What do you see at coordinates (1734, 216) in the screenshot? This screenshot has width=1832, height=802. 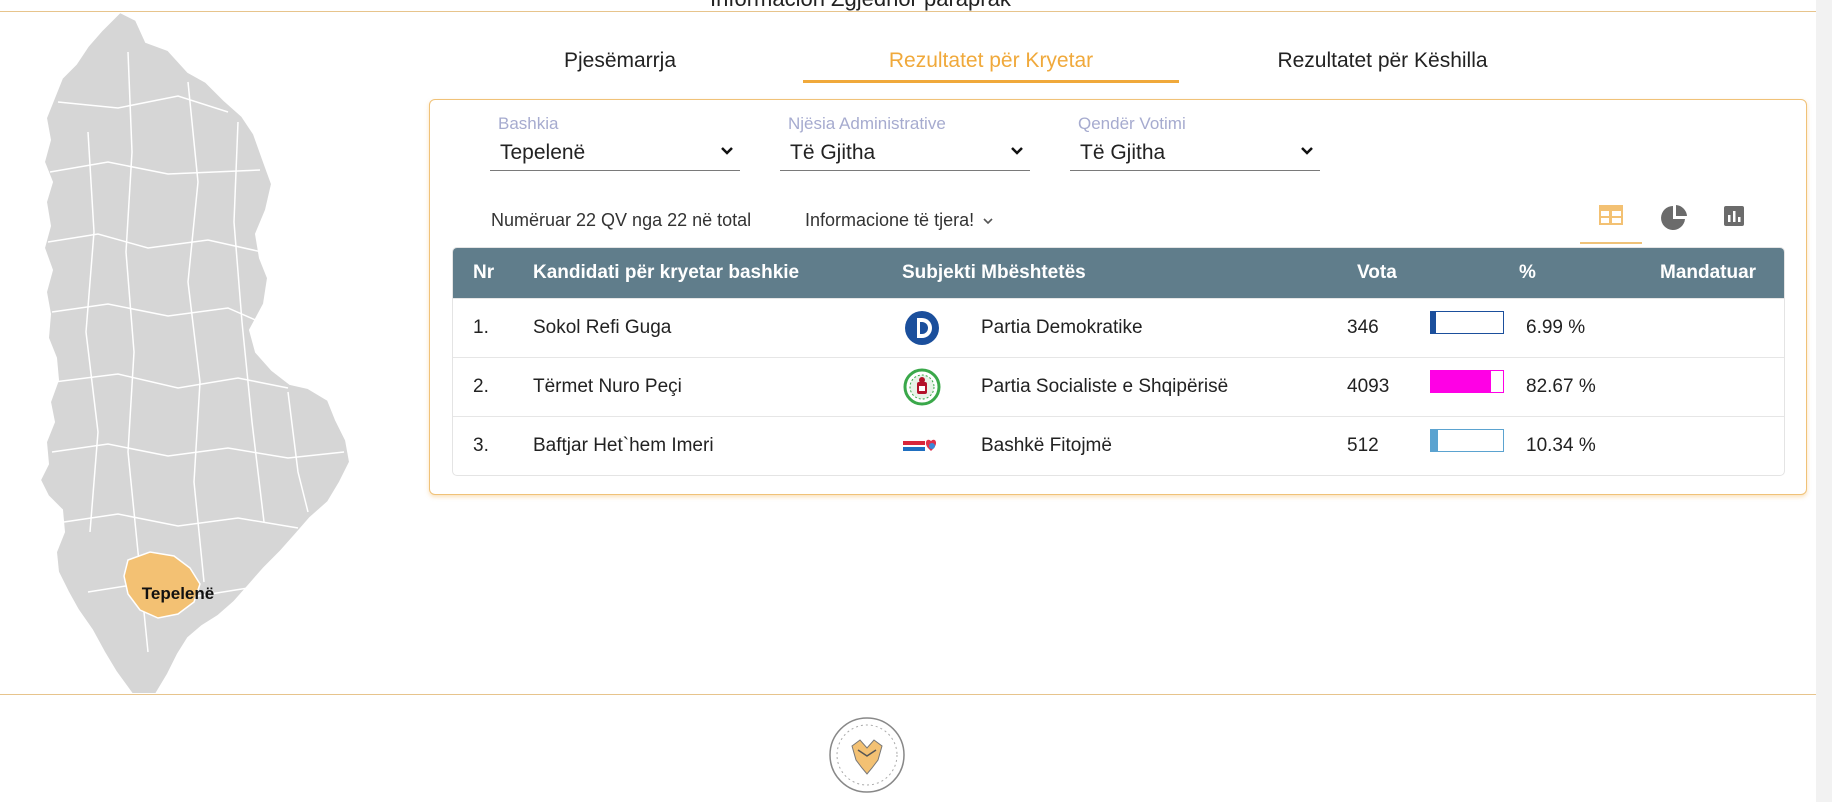 I see `bar-chart-icon` at bounding box center [1734, 216].